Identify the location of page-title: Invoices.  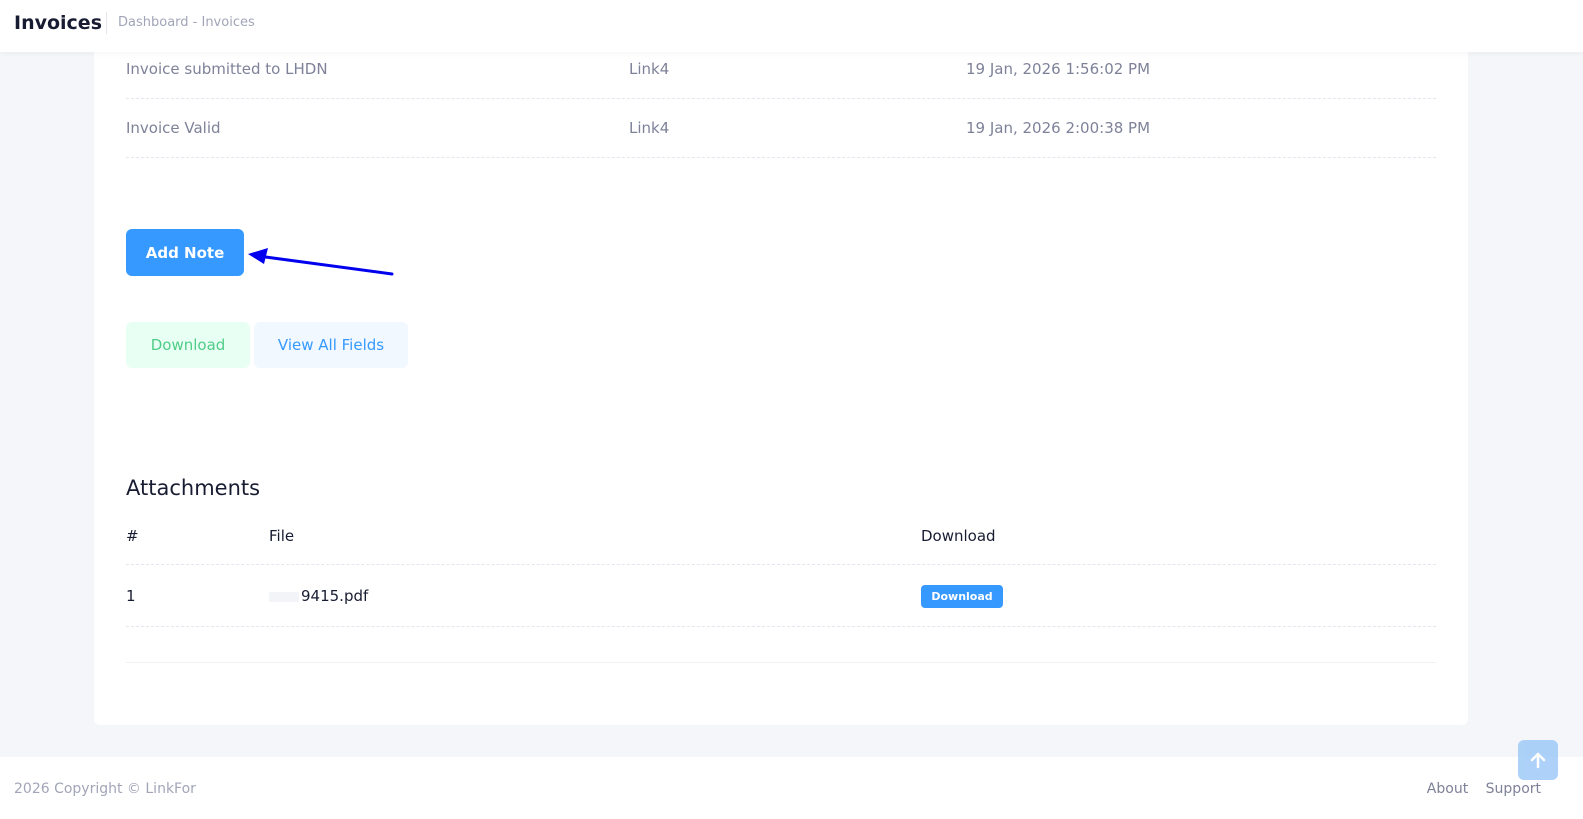
(58, 23).